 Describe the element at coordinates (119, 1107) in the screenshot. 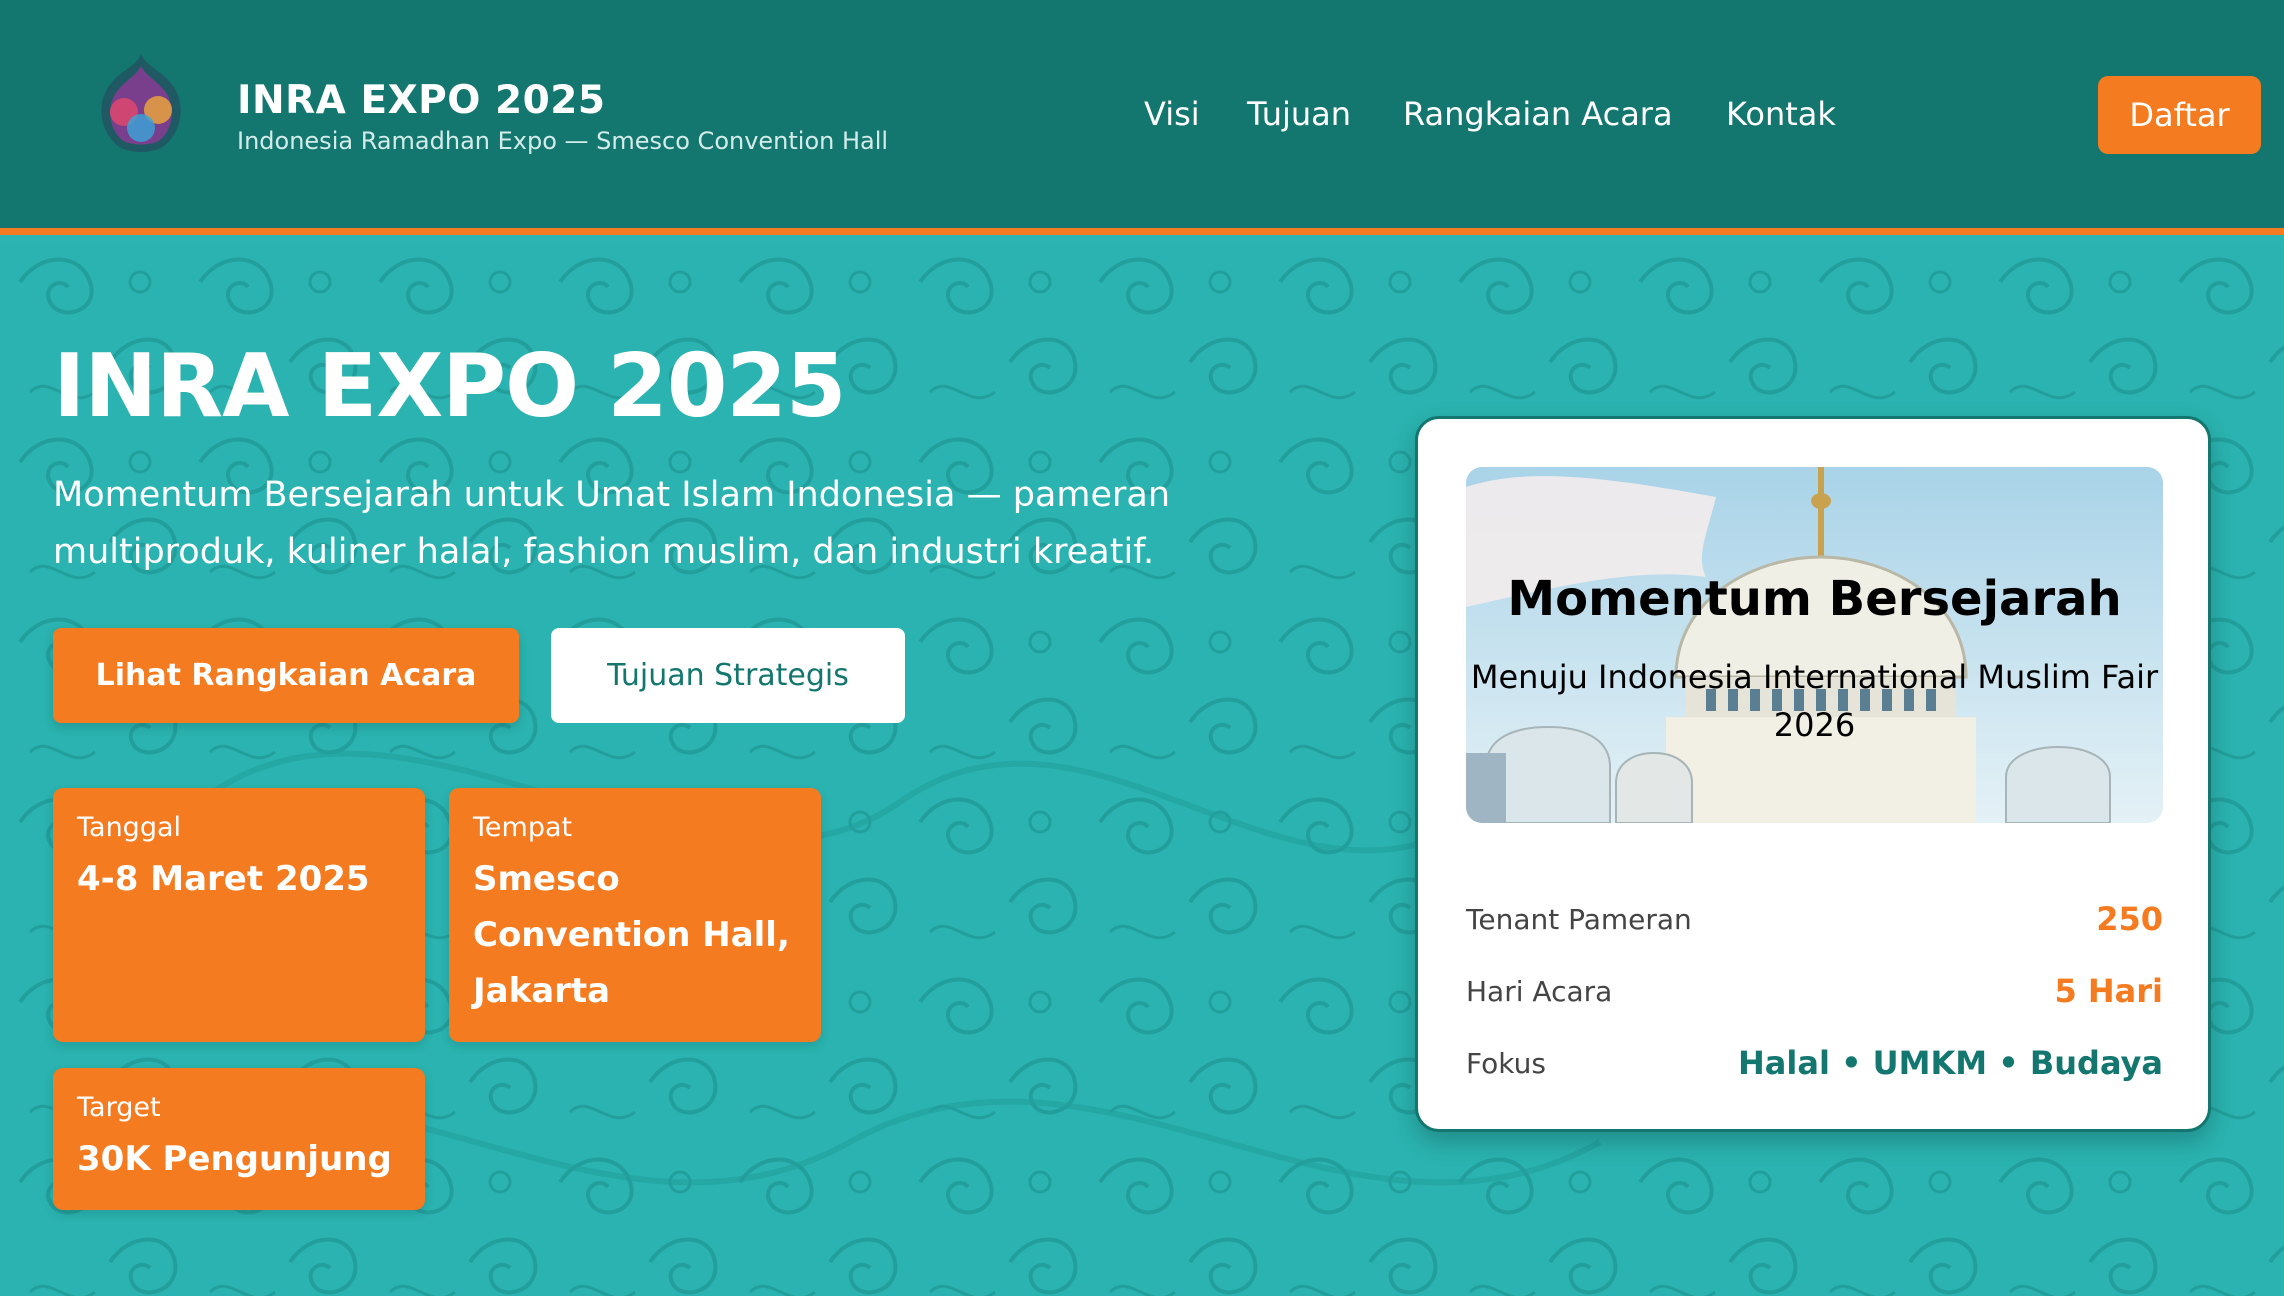

I see `info-label: Target` at that location.